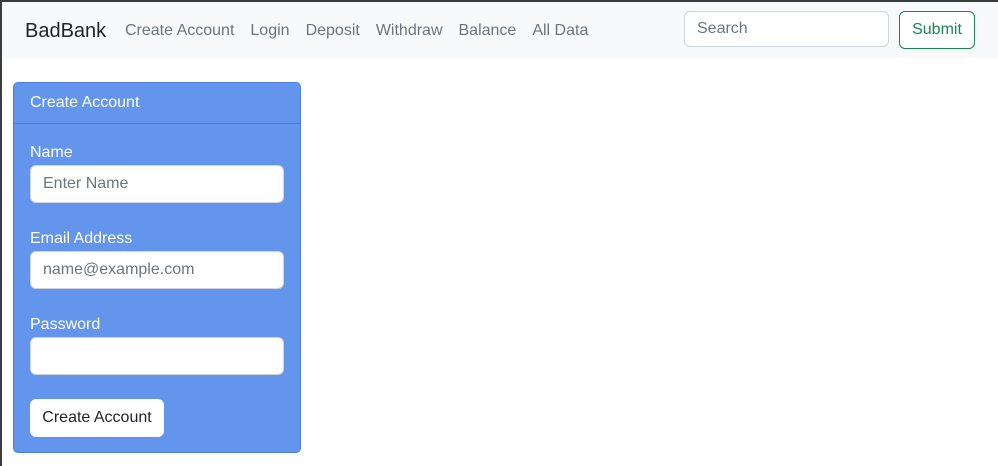  Describe the element at coordinates (937, 30) in the screenshot. I see `search-submit-button: Submit` at that location.